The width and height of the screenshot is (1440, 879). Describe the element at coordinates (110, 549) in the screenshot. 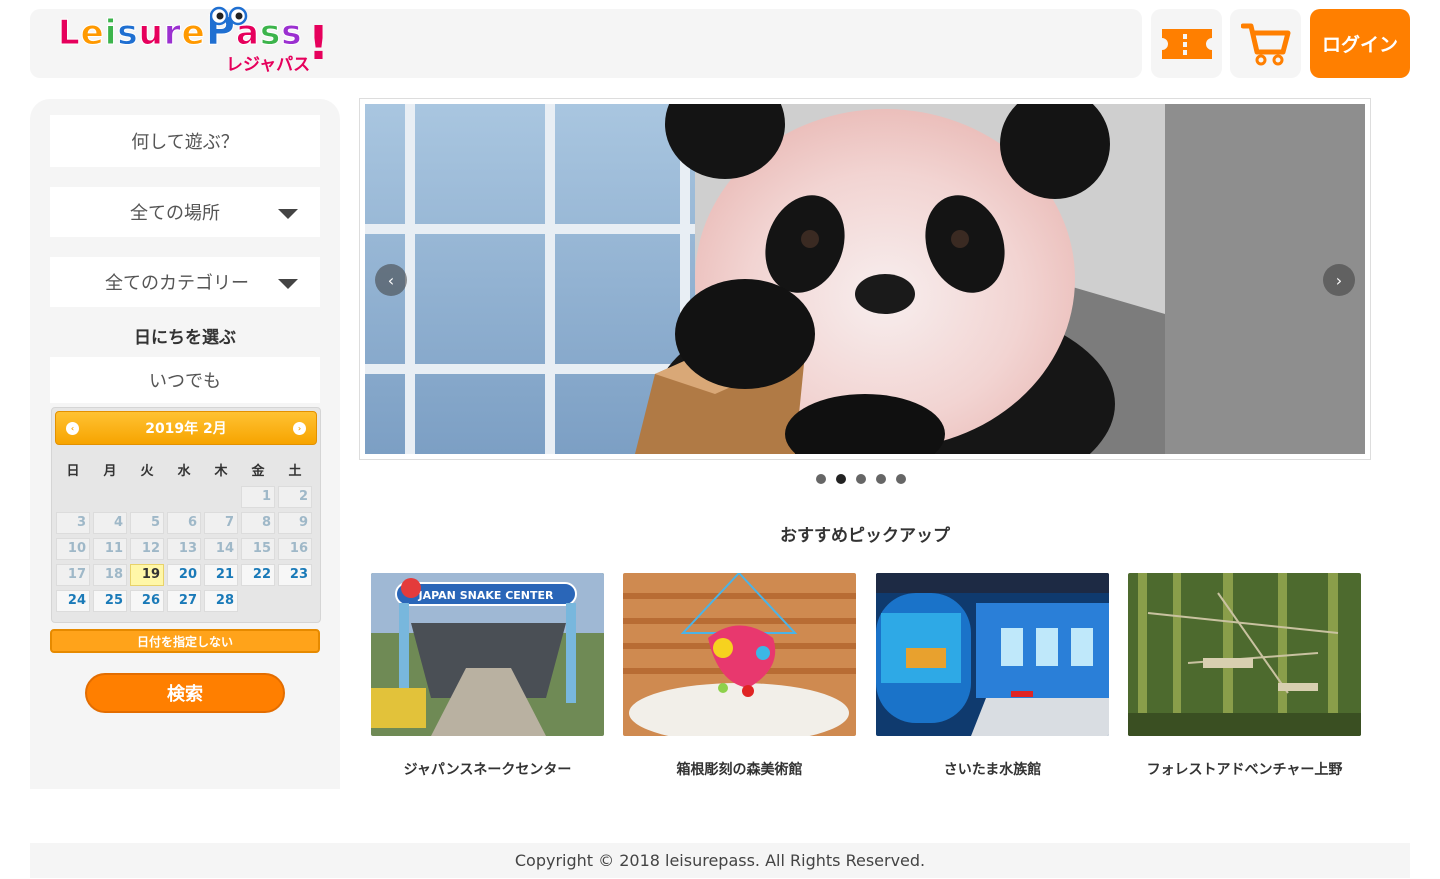

I see `calendar-day-disabled: 11` at that location.